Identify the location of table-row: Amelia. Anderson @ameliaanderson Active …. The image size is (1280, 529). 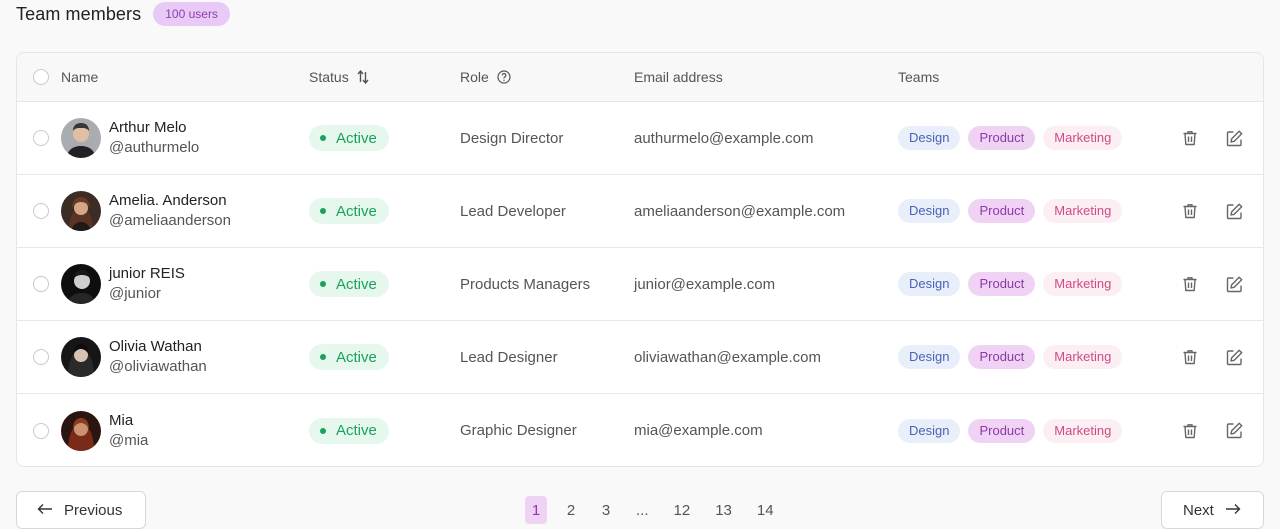
(640, 211).